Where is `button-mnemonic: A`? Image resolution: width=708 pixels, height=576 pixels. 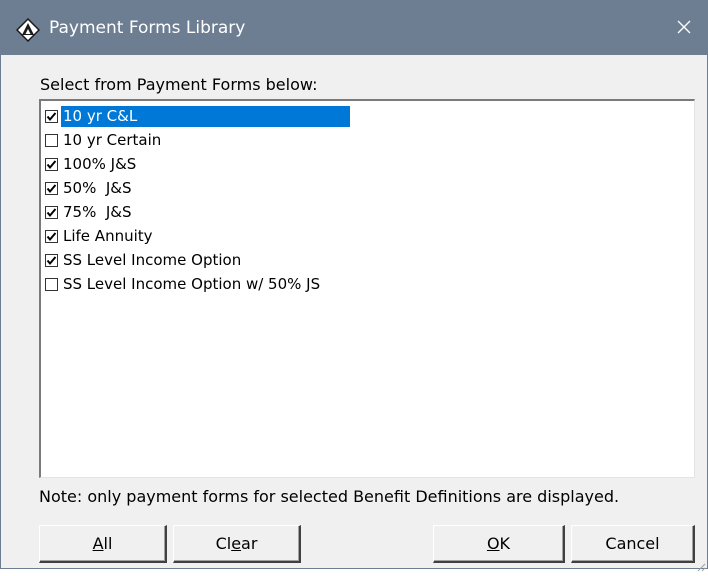
button-mnemonic: A is located at coordinates (98, 543).